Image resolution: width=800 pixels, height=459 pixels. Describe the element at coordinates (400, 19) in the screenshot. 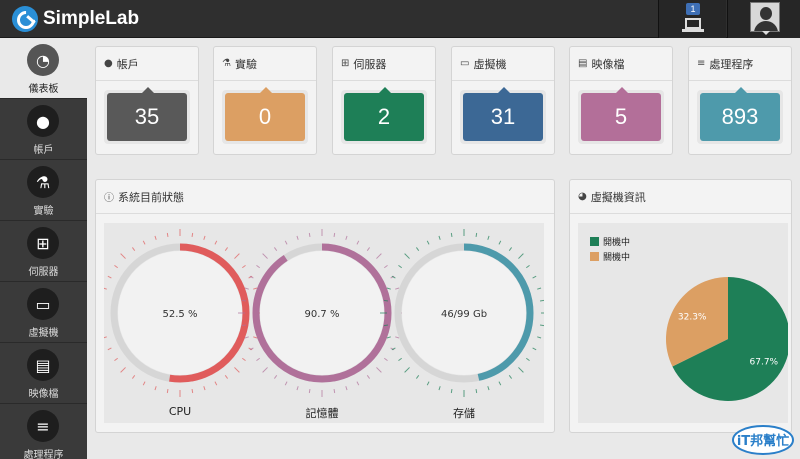

I see `top-bar: SimpleLab 1` at that location.